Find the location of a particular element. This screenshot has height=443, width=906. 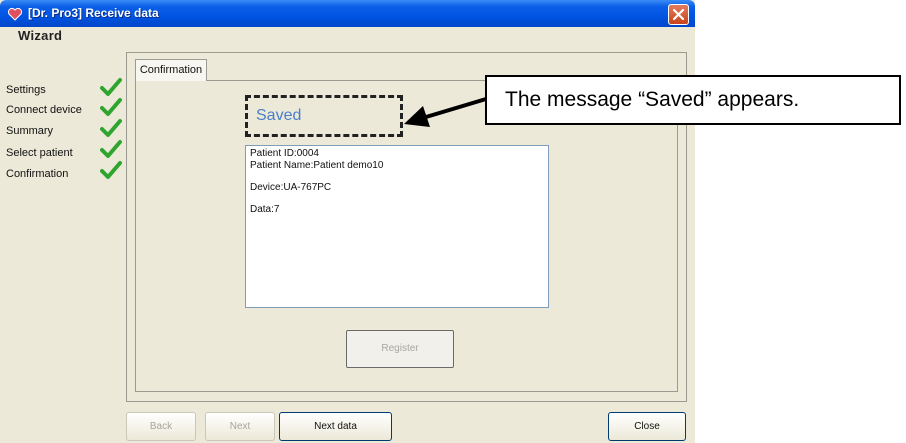

callout-box: The message “Saved” appears. is located at coordinates (693, 100).